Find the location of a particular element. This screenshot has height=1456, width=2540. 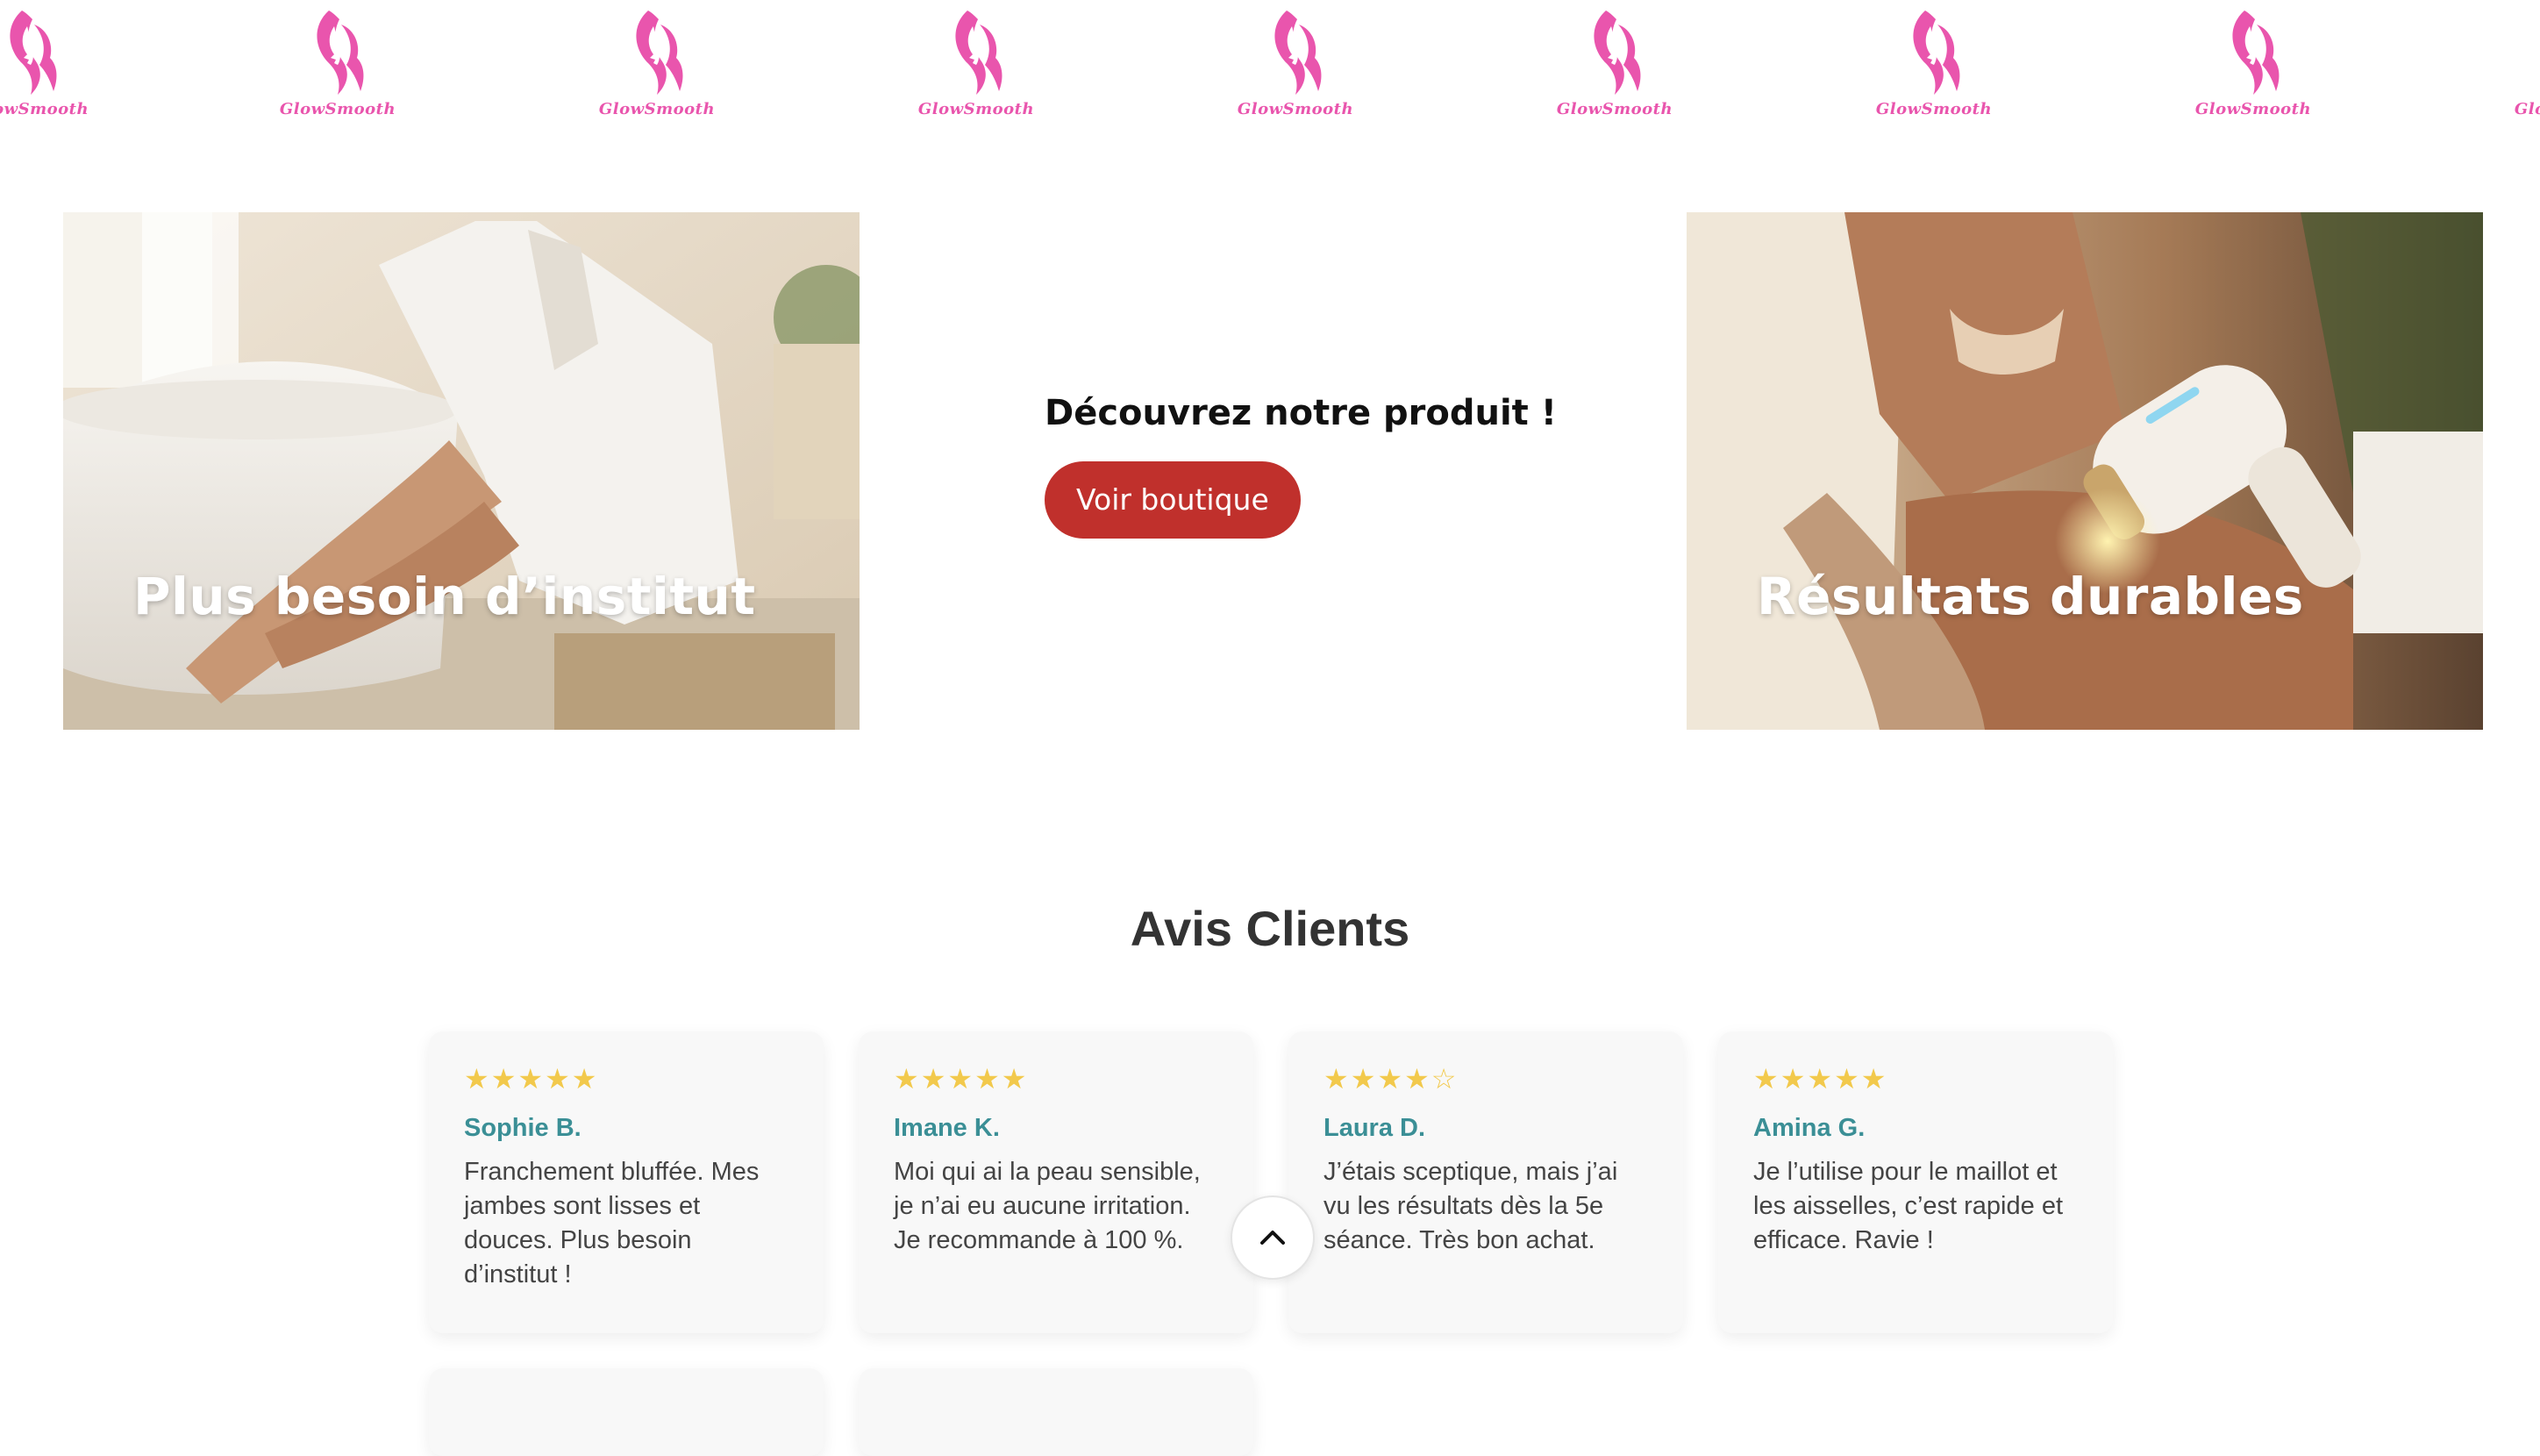

scroll-to-top-button is located at coordinates (1273, 1237).